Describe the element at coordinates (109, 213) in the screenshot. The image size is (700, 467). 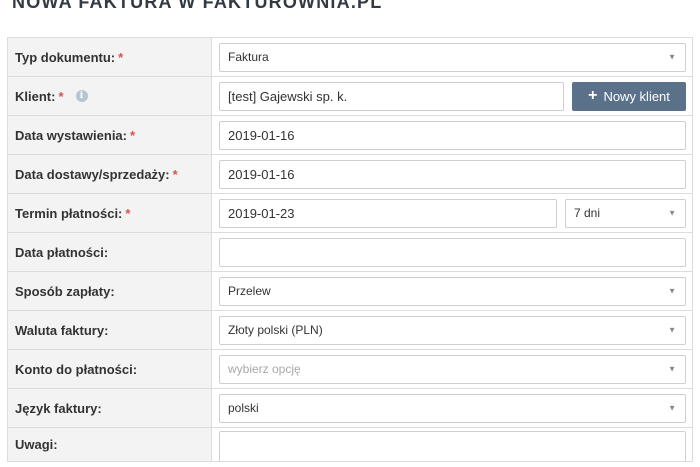
I see `label-payment-term: Termin płatności: *` at that location.